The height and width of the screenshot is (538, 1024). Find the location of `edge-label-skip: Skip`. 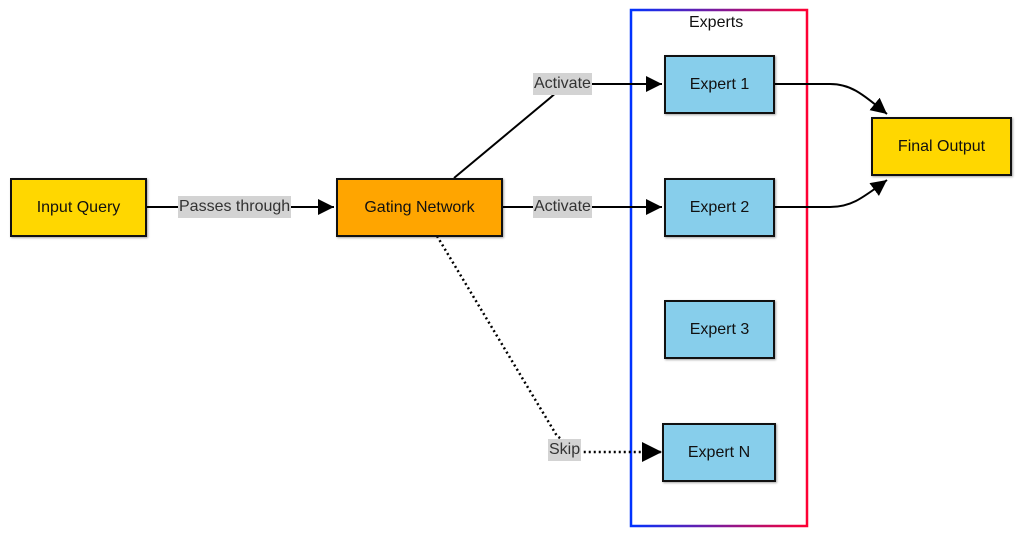

edge-label-skip: Skip is located at coordinates (565, 450).